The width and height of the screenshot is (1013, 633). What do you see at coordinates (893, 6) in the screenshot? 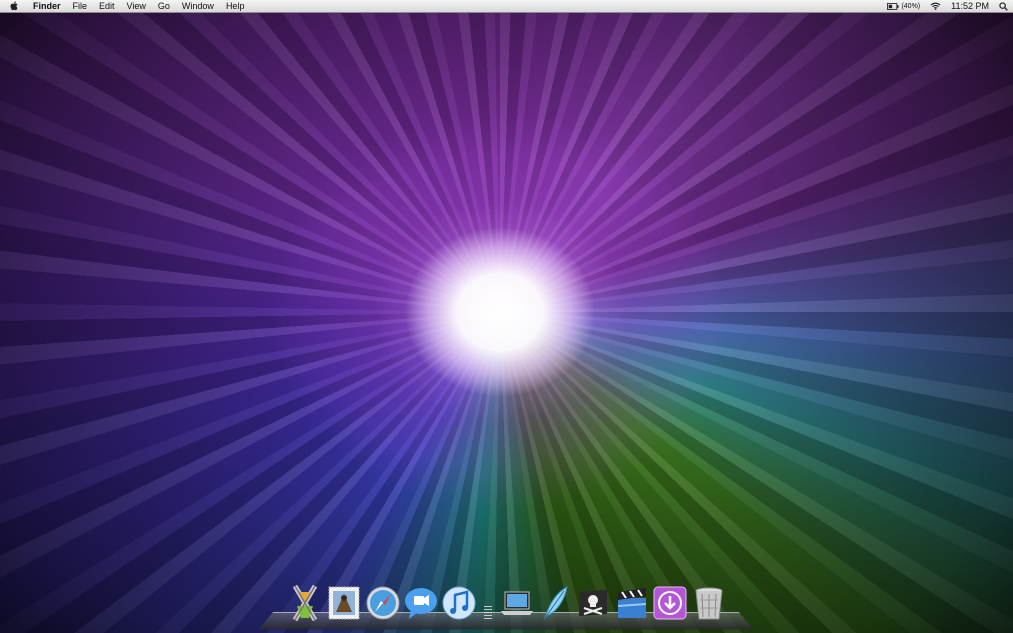
I see `battery-icon` at bounding box center [893, 6].